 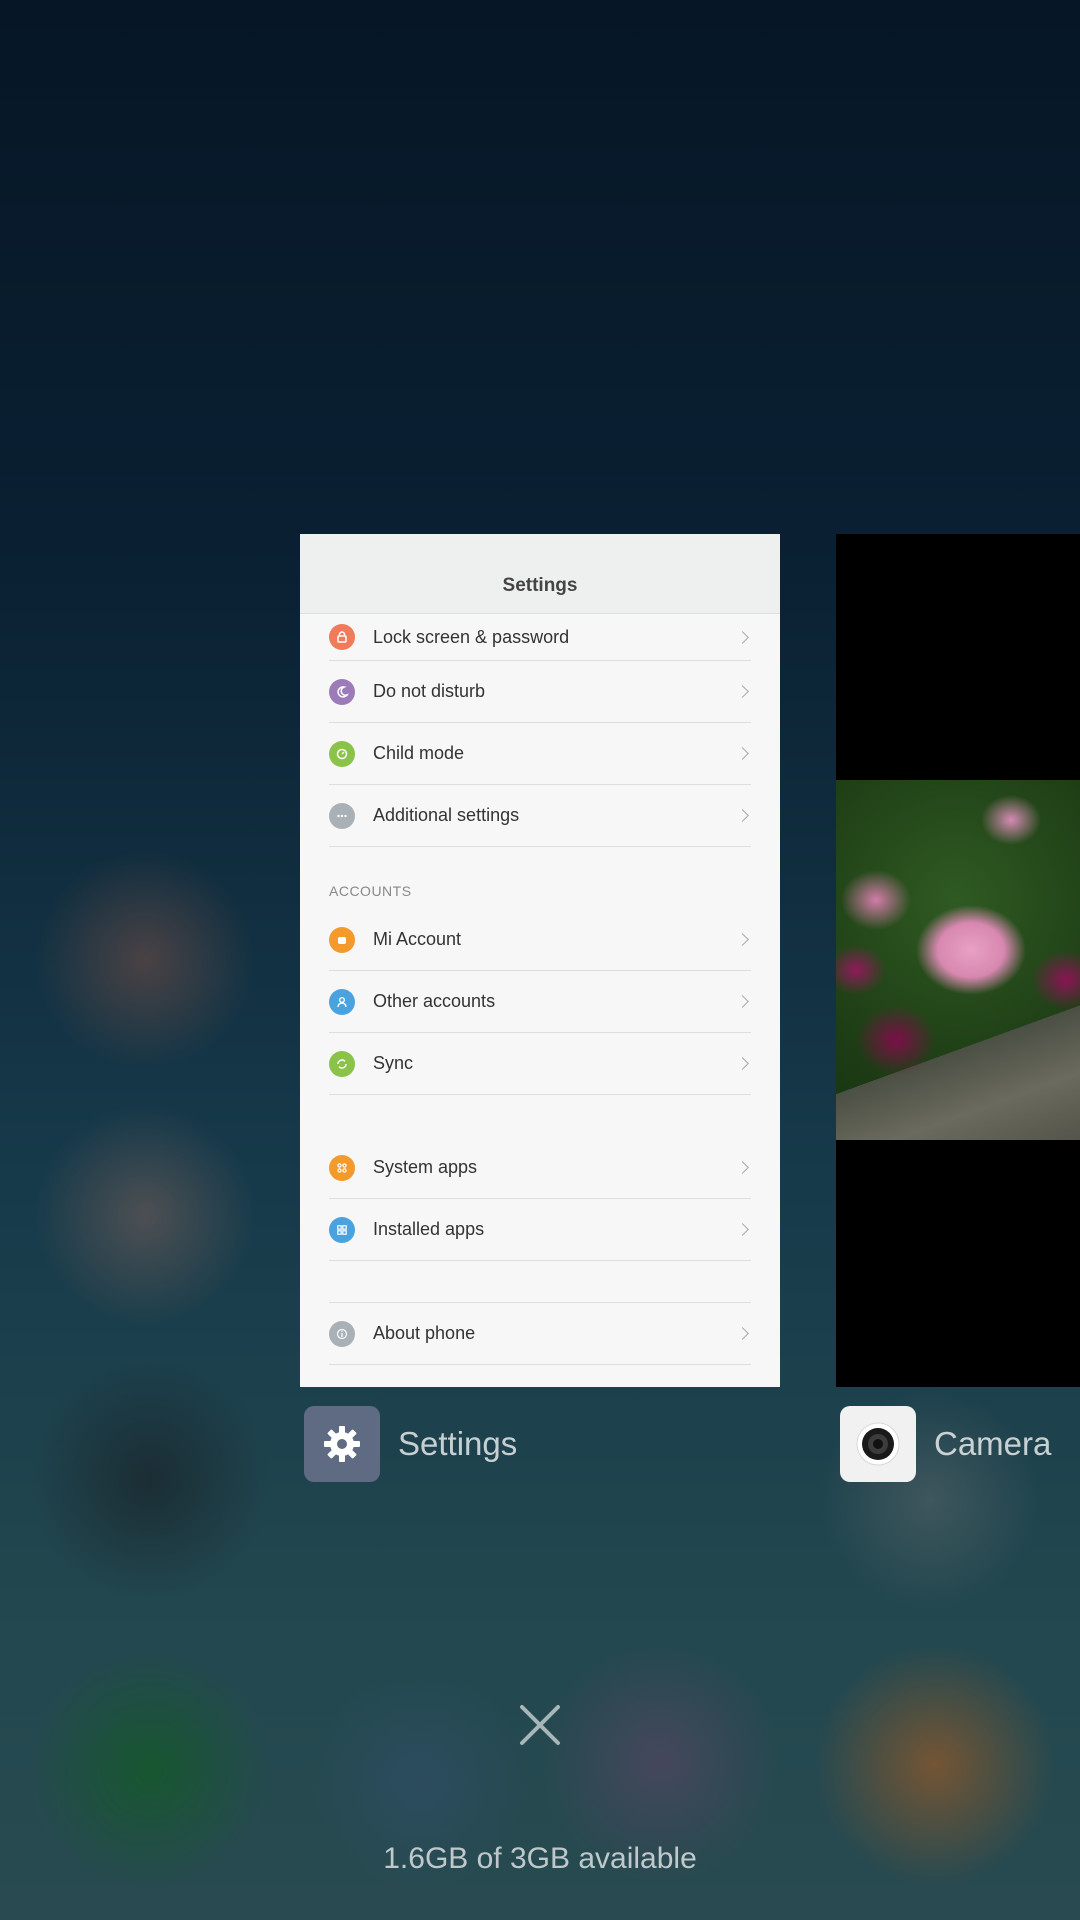 What do you see at coordinates (540, 1334) in the screenshot?
I see `settings-row-about-phone: About phone` at bounding box center [540, 1334].